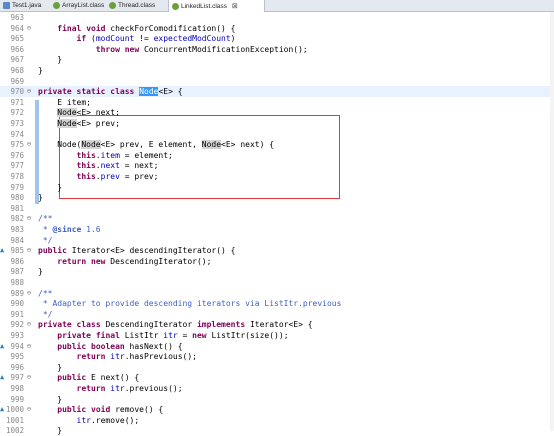  I want to click on line-number: 975, so click(17, 145).